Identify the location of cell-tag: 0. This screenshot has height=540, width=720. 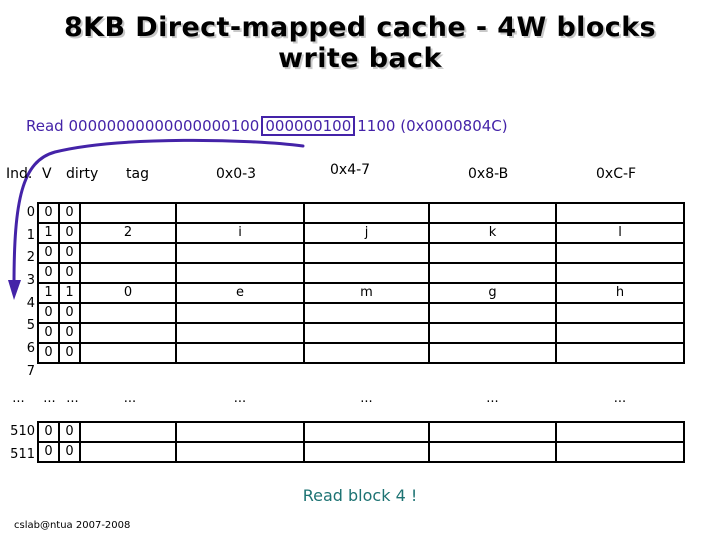
(128, 293).